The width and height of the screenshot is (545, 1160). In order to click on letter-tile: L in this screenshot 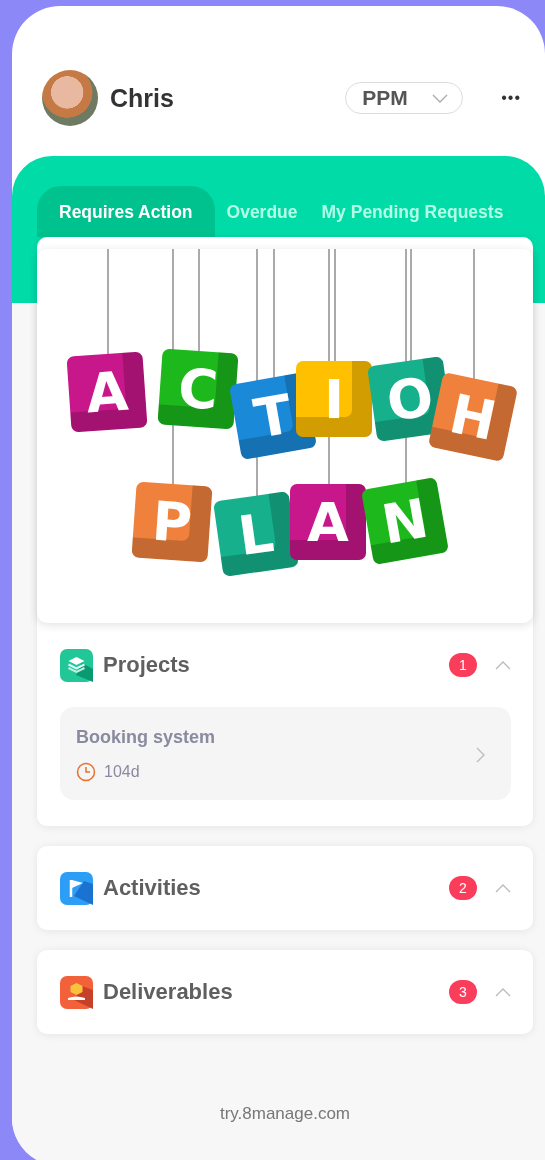, I will do `click(256, 534)`.